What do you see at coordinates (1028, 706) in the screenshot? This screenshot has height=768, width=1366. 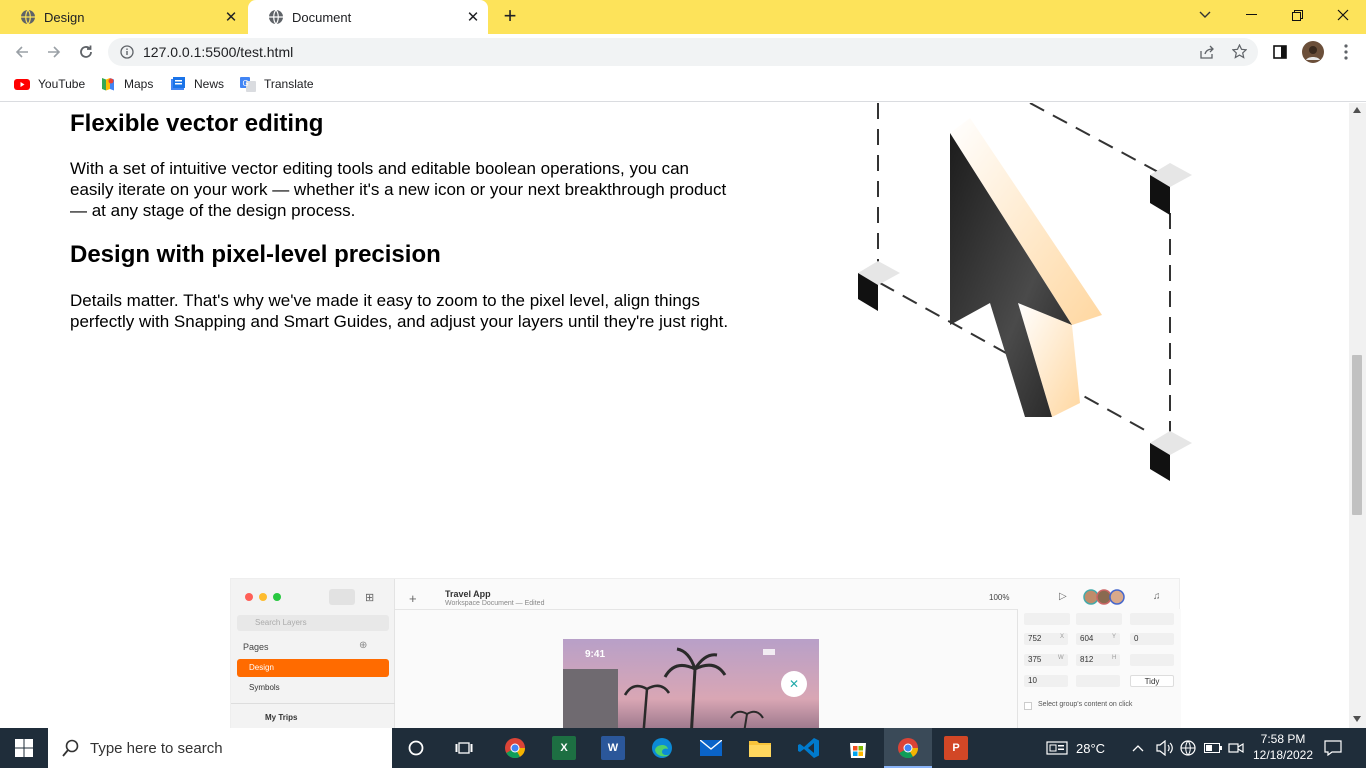 I see `select-group-checkbox` at bounding box center [1028, 706].